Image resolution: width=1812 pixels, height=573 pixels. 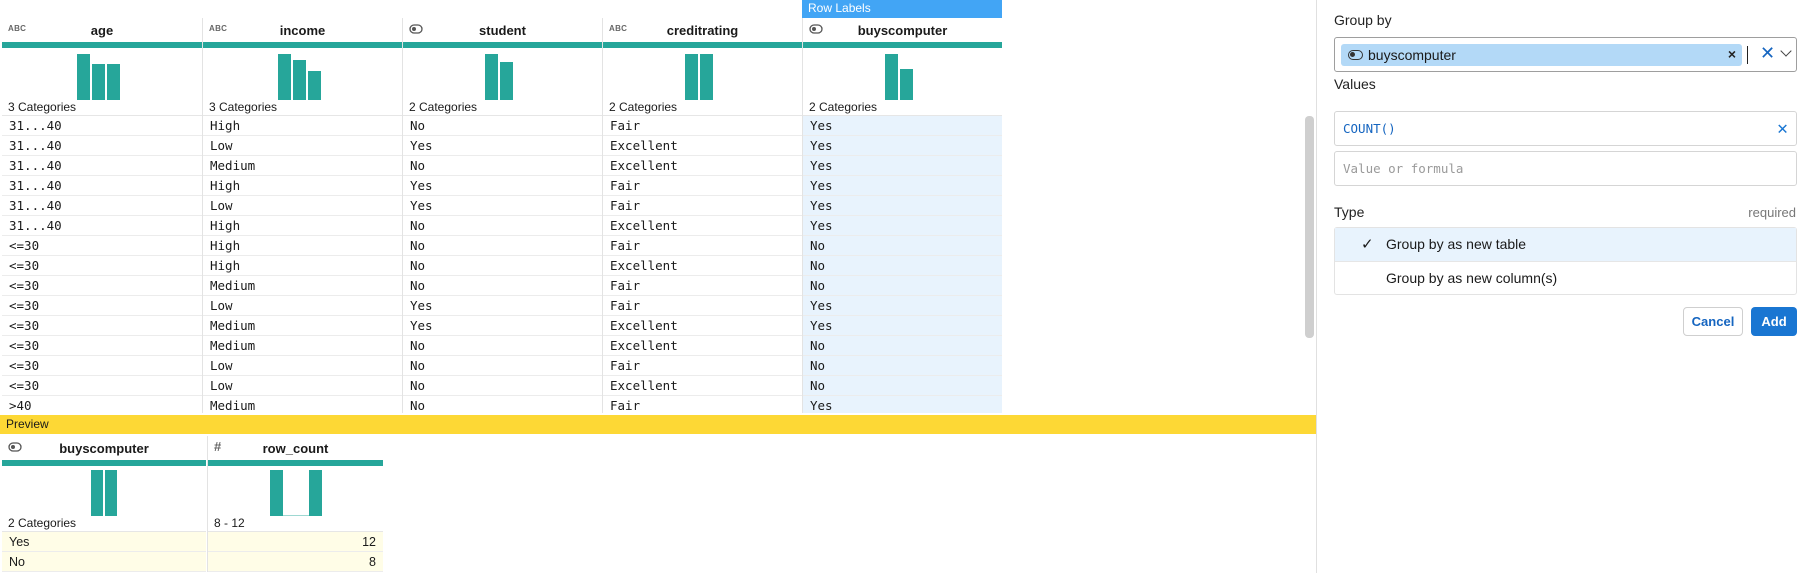 What do you see at coordinates (1565, 168) in the screenshot?
I see `value-input: Value or formula` at bounding box center [1565, 168].